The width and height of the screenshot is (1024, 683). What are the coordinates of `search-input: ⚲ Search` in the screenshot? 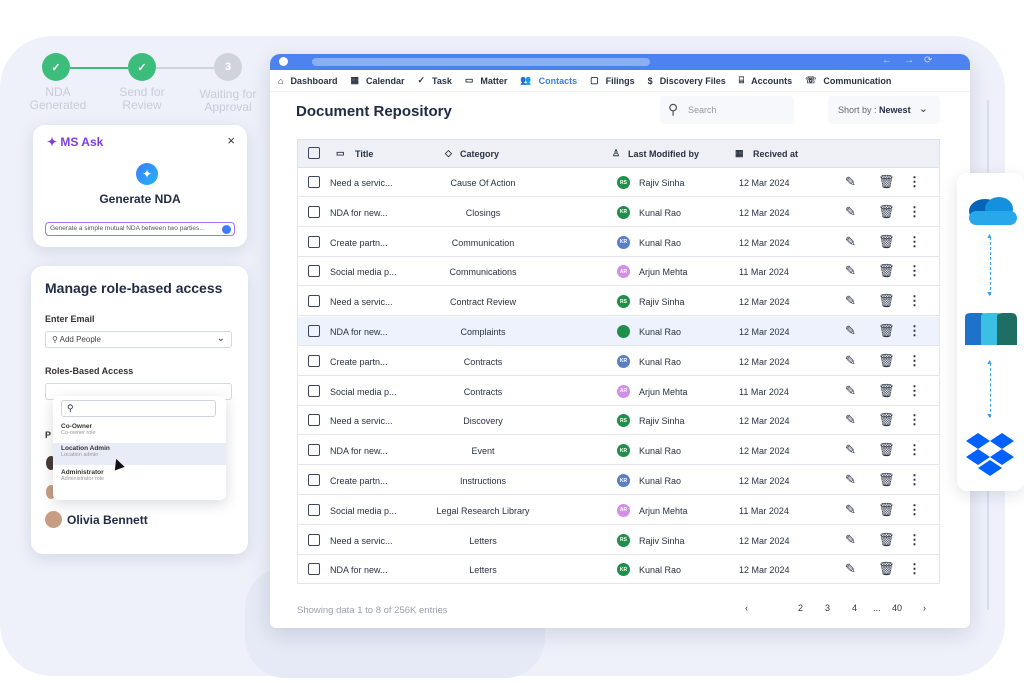 It's located at (727, 110).